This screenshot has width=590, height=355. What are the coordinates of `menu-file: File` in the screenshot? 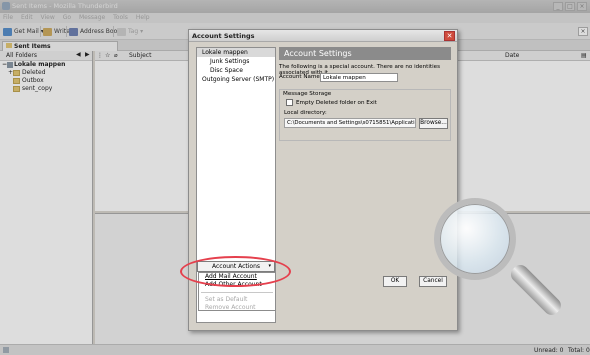 It's located at (8, 17).